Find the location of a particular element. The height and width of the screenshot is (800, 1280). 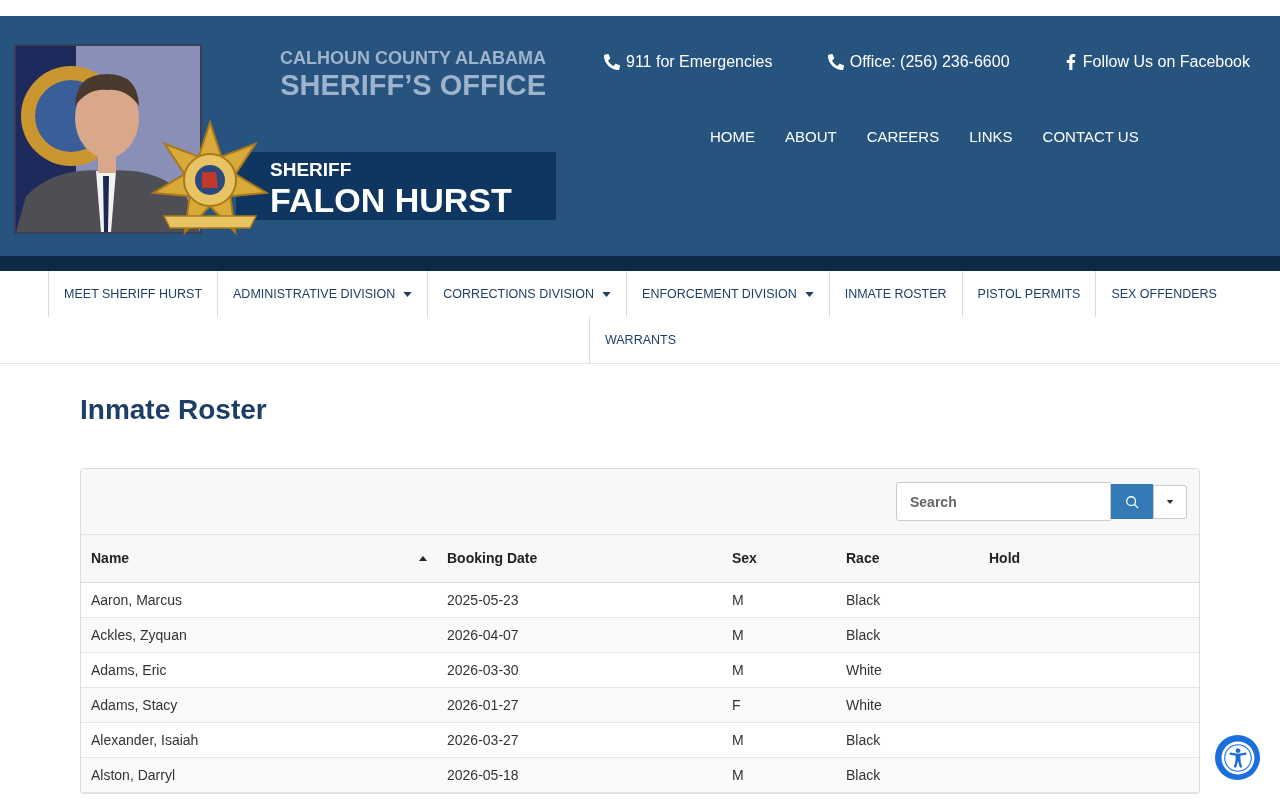

search-button is located at coordinates (1132, 501).